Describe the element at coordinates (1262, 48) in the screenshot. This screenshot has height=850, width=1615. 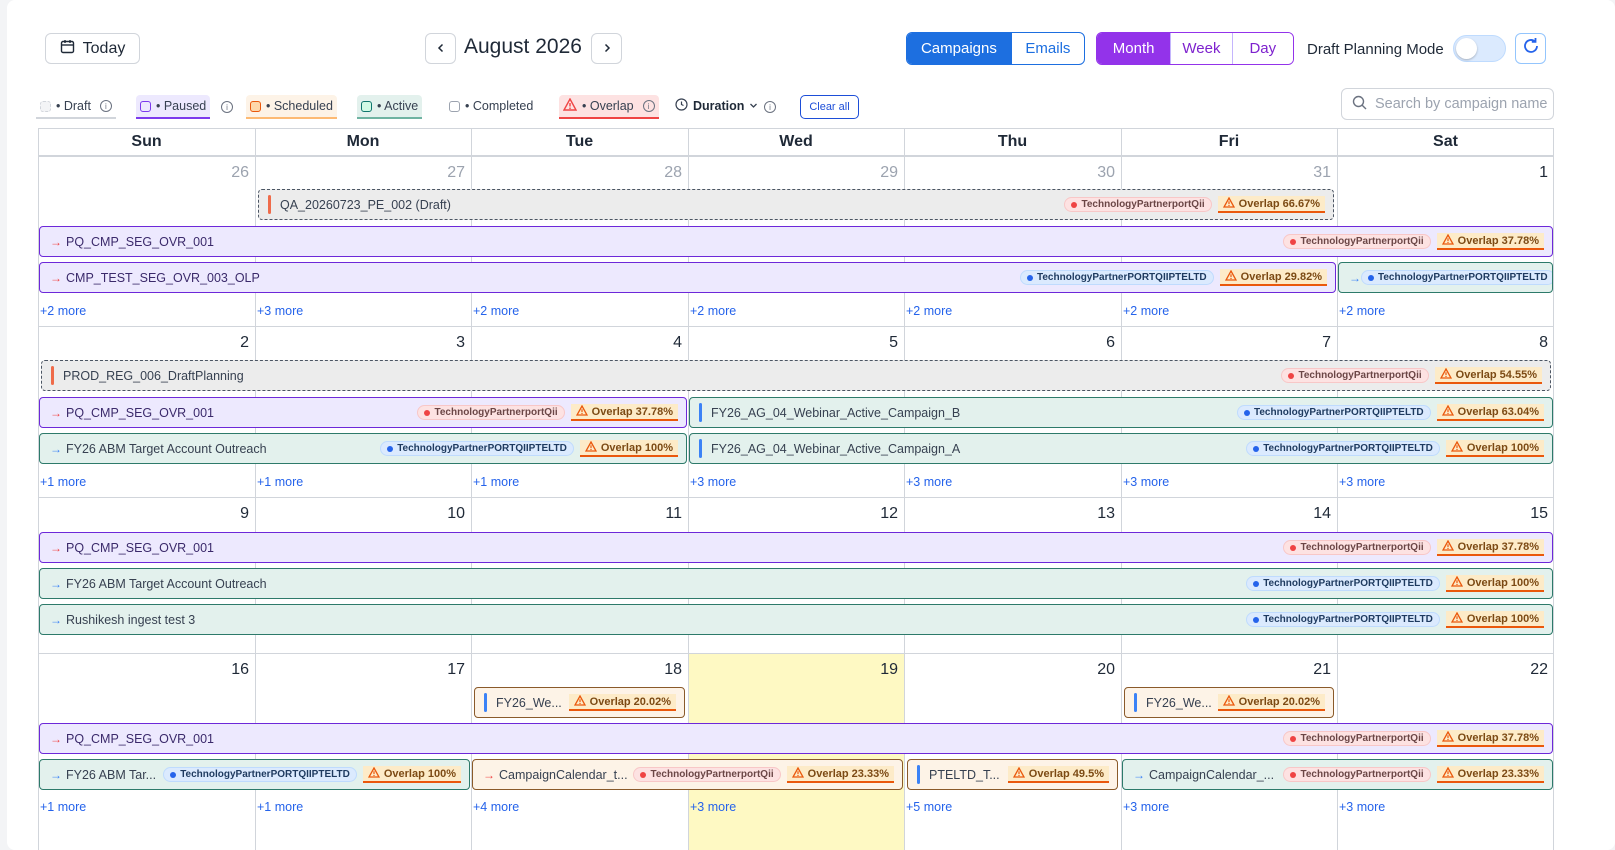
I see `tab-day: Day` at that location.